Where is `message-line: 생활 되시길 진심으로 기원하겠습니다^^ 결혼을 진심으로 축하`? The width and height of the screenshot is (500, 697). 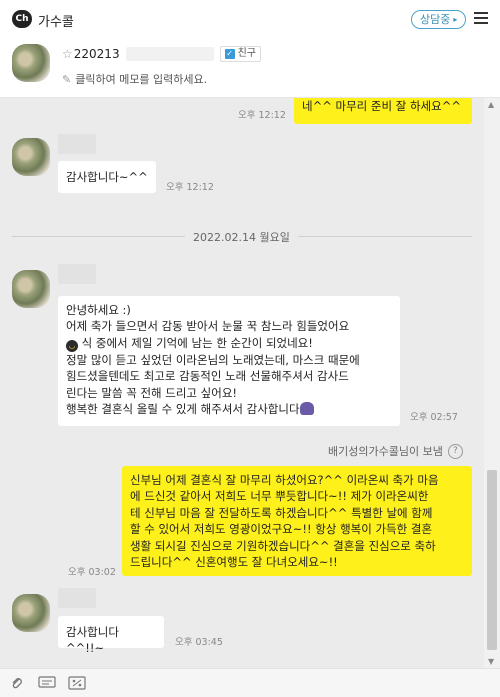 message-line: 생활 되시길 진심으로 기원하겠습니다^^ 결혼을 진심으로 축하 is located at coordinates (283, 545).